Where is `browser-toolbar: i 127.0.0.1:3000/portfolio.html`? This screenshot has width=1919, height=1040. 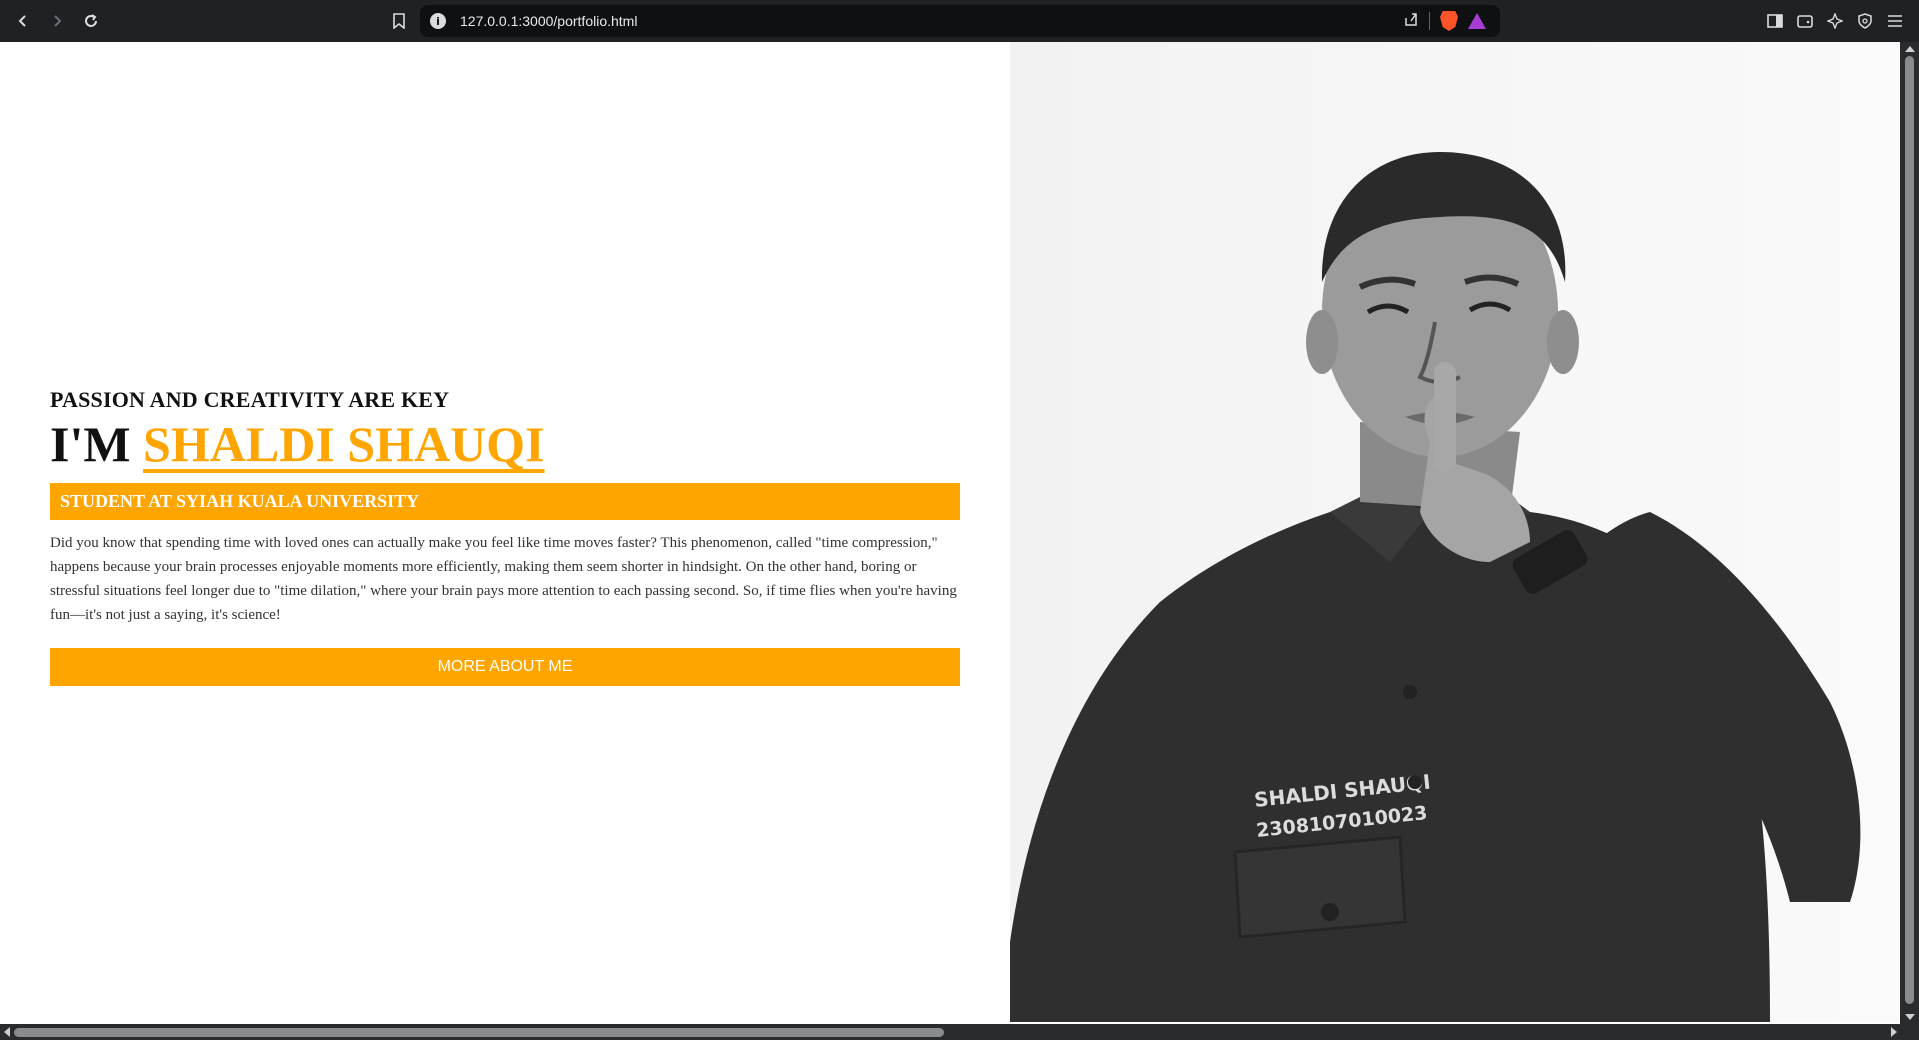 browser-toolbar: i 127.0.0.1:3000/portfolio.html is located at coordinates (959, 21).